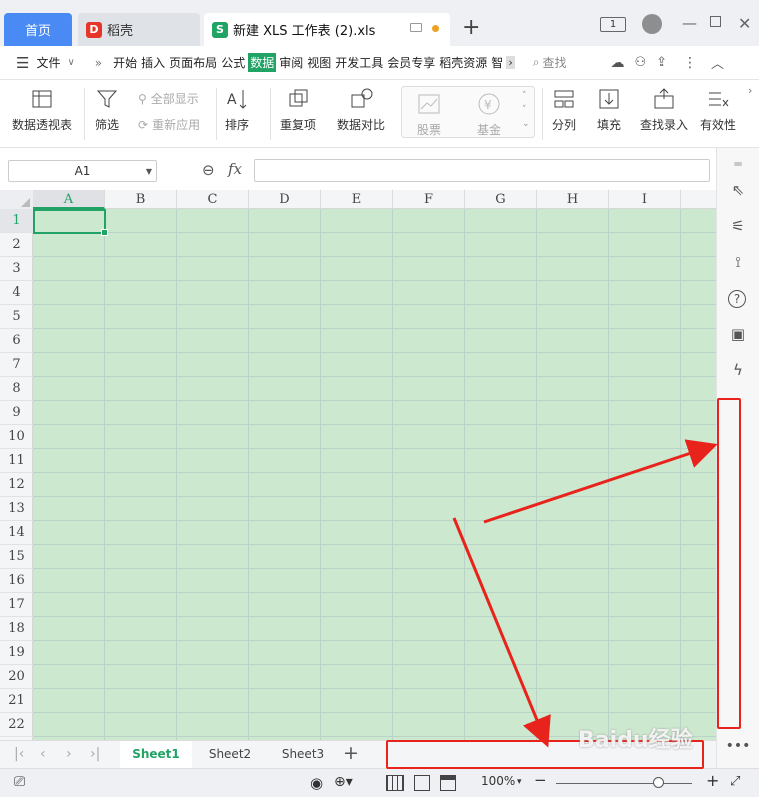 This screenshot has width=759, height=797. Describe the element at coordinates (501, 632) in the screenshot. I see `annotation-arrow-down` at that location.